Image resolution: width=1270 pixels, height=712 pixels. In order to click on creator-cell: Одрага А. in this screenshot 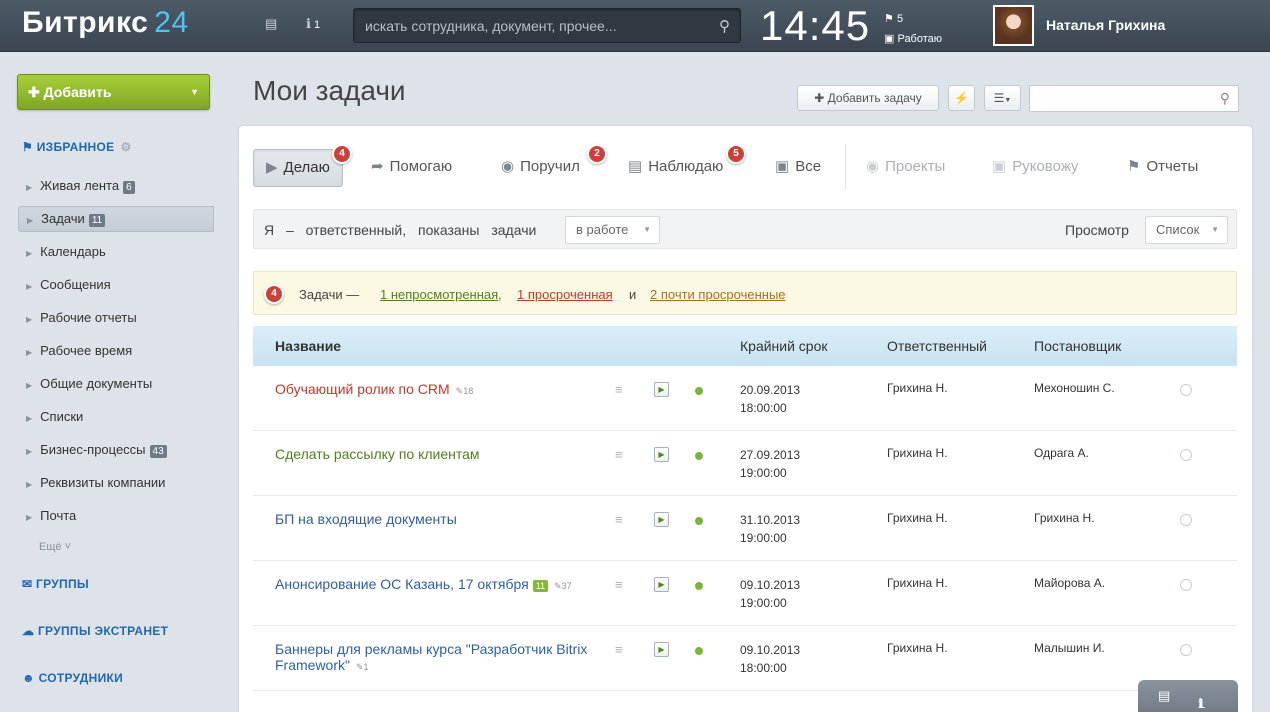, I will do `click(1061, 453)`.